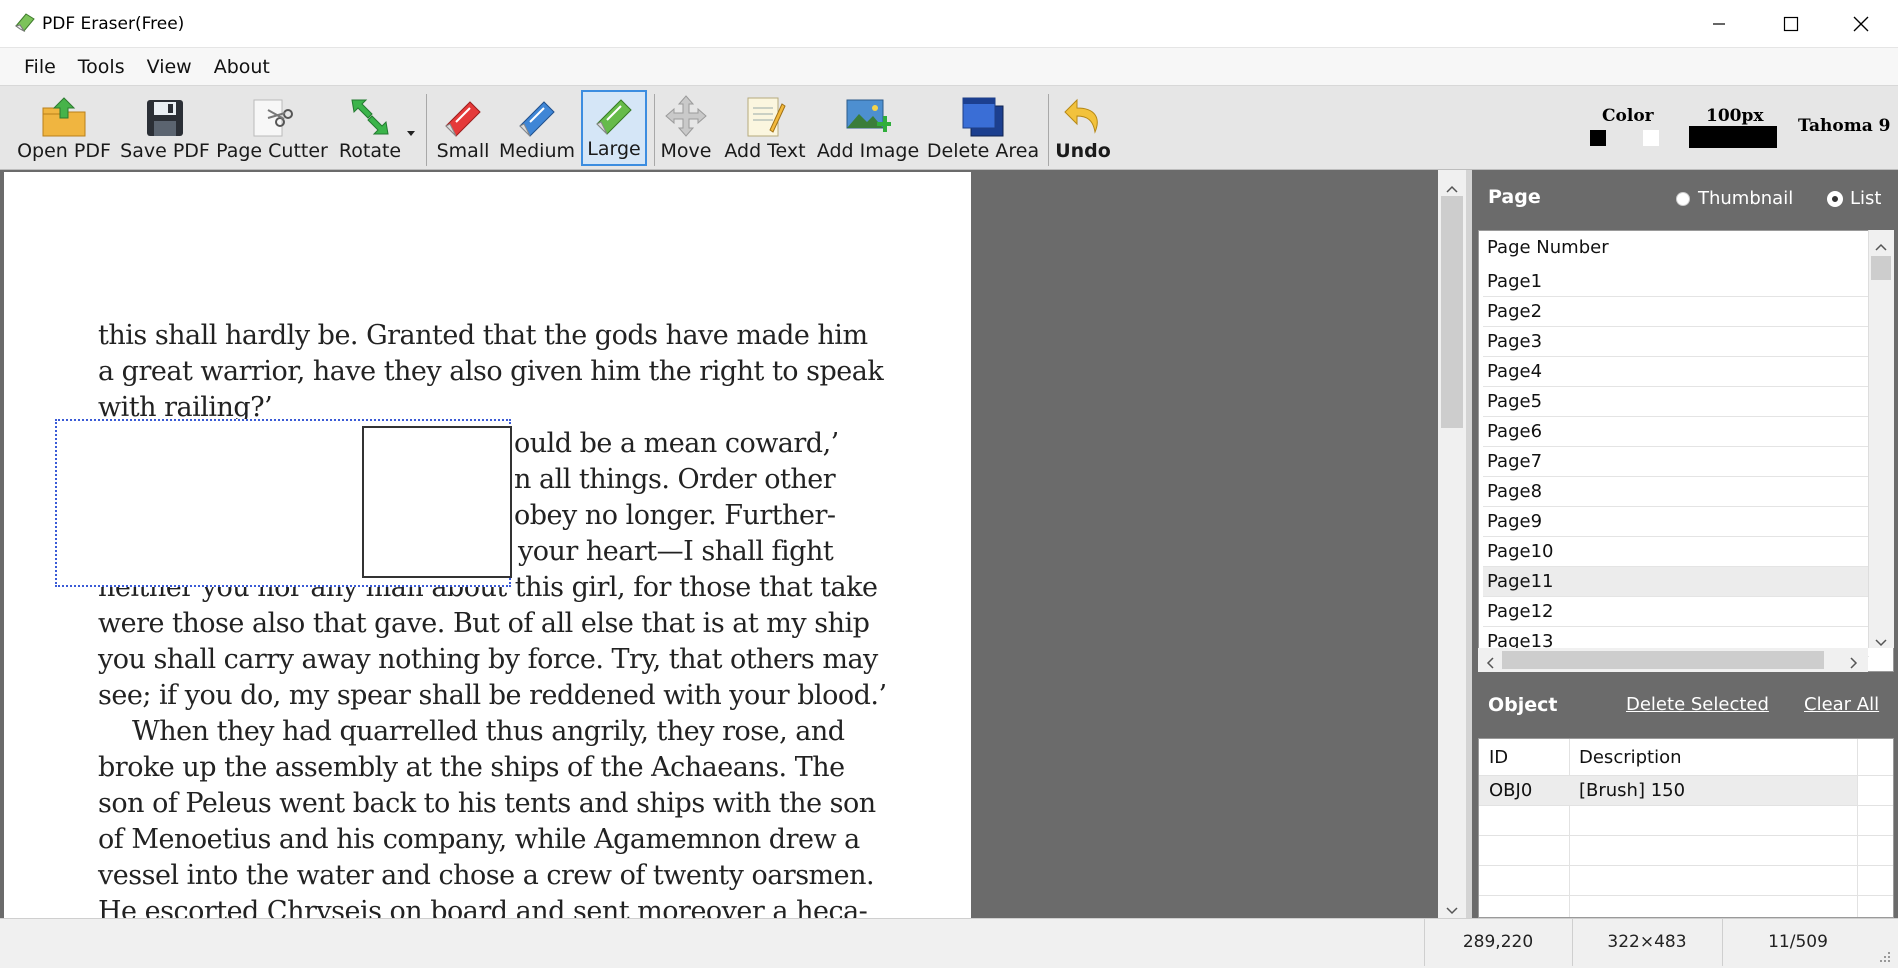 The height and width of the screenshot is (968, 1898). I want to click on page-cutter-button: Page Cutter, so click(272, 128).